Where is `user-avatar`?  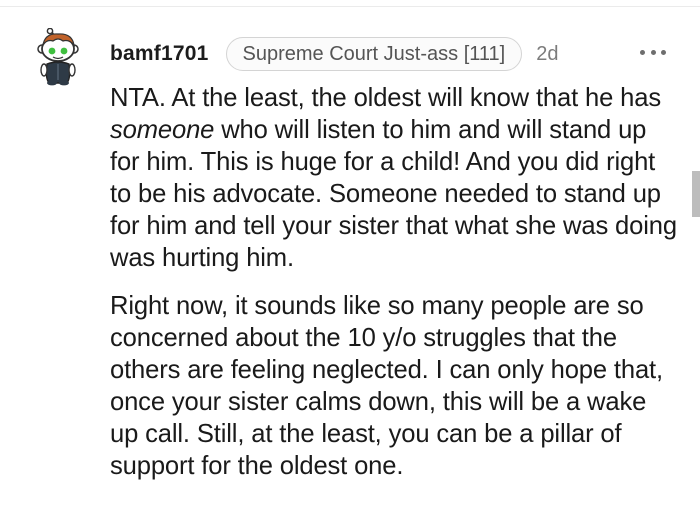
user-avatar is located at coordinates (62, 56).